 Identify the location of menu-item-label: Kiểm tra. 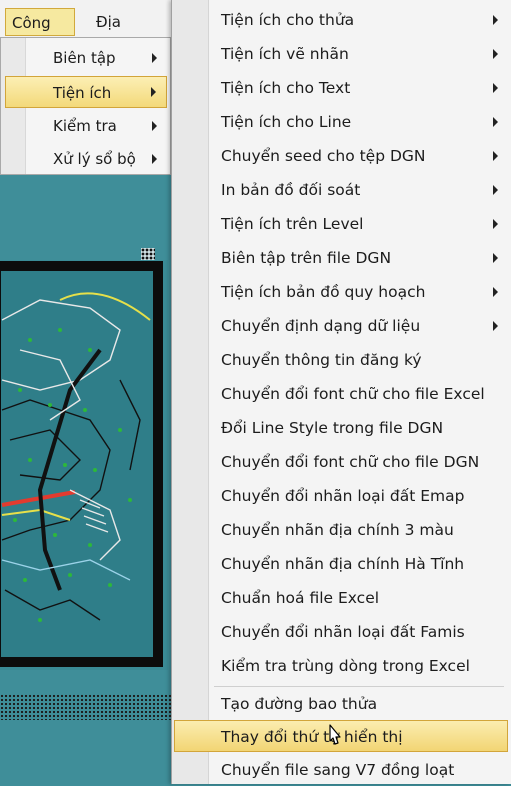
(85, 126).